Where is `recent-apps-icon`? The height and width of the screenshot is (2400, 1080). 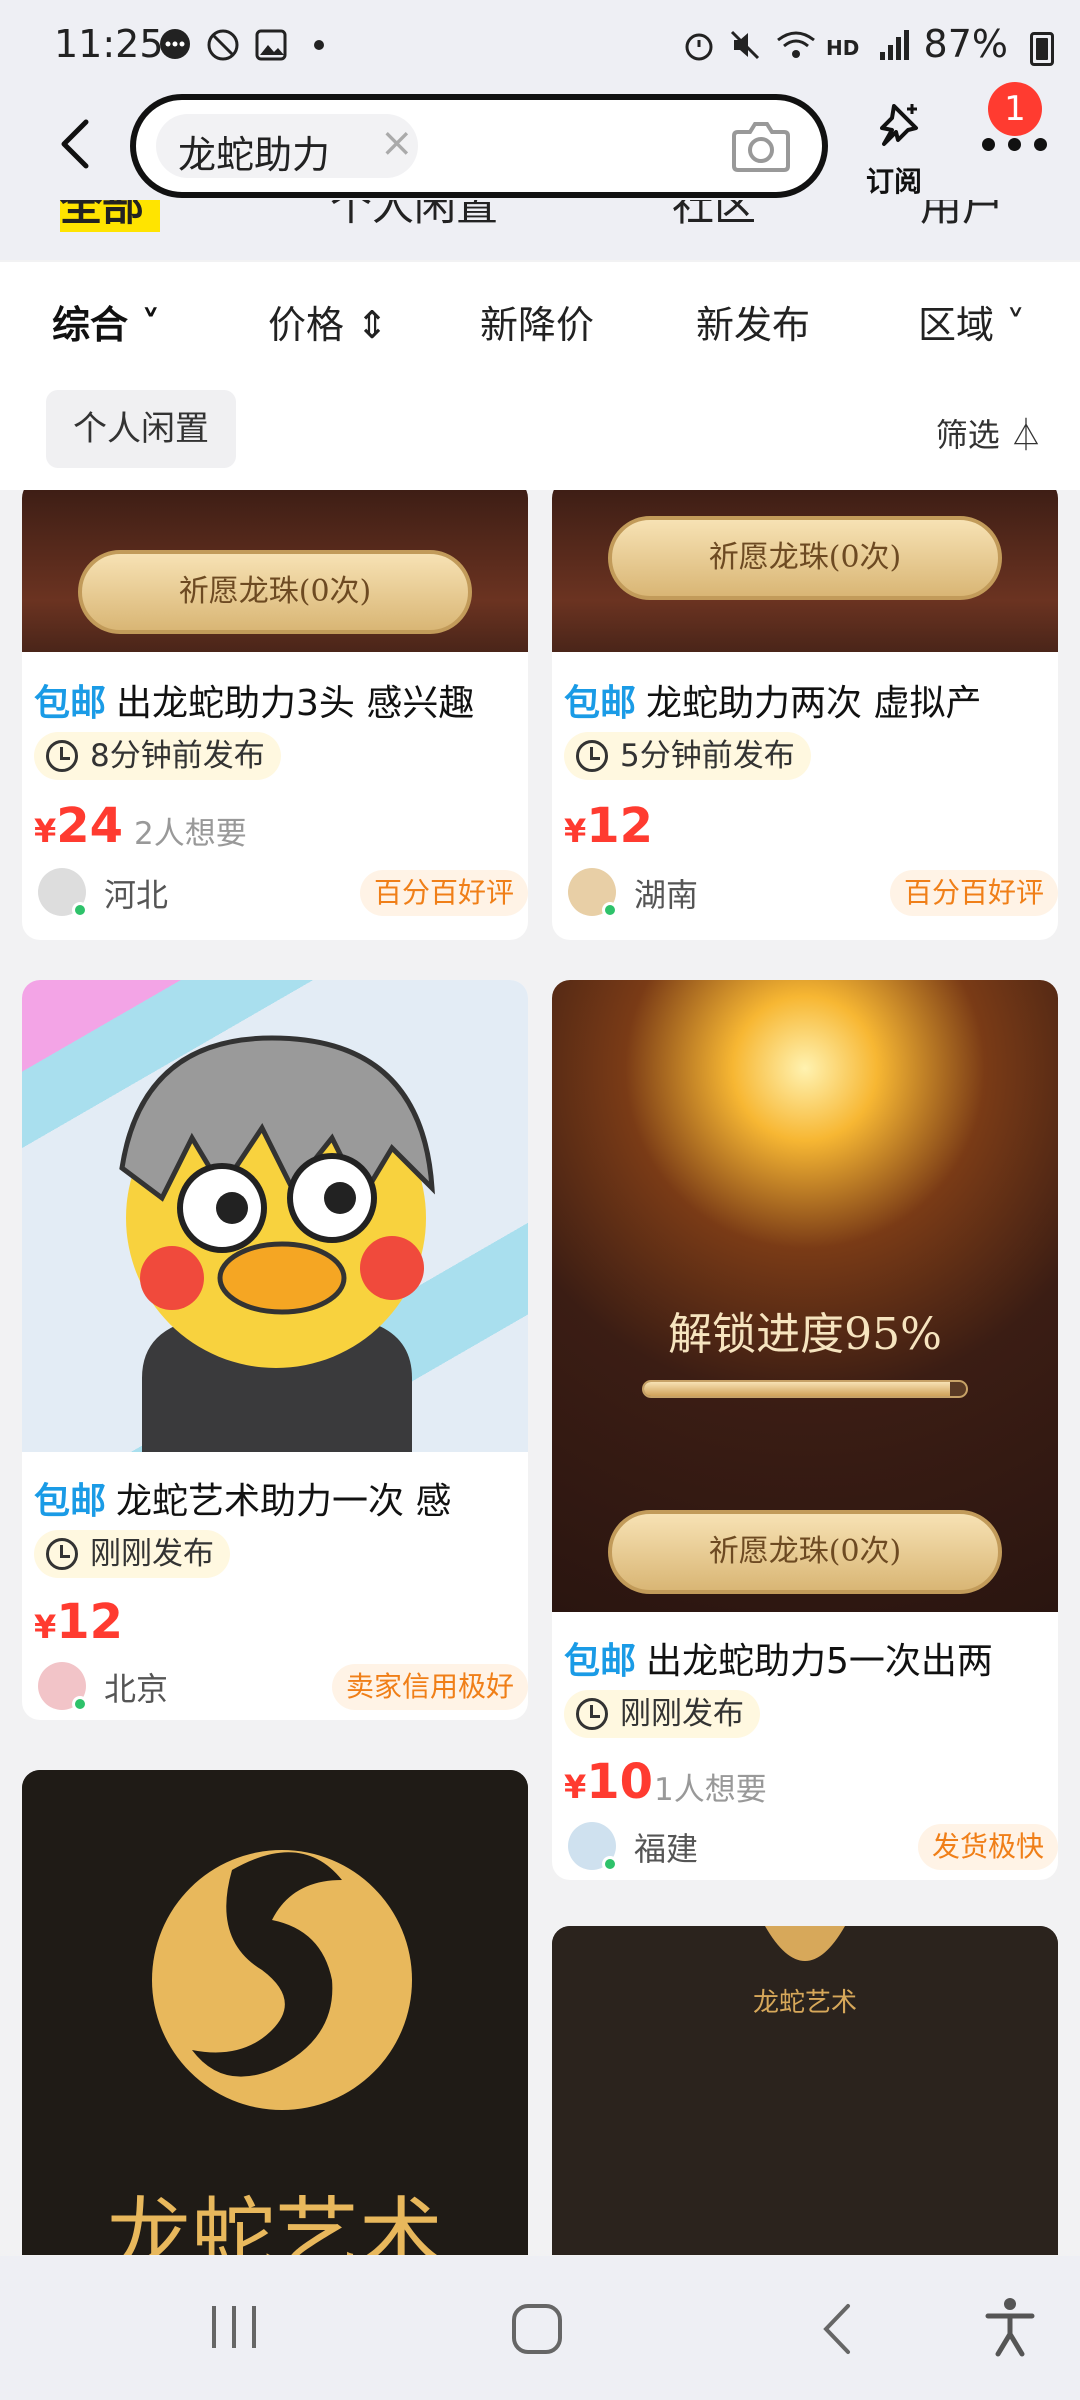
recent-apps-icon is located at coordinates (234, 2327).